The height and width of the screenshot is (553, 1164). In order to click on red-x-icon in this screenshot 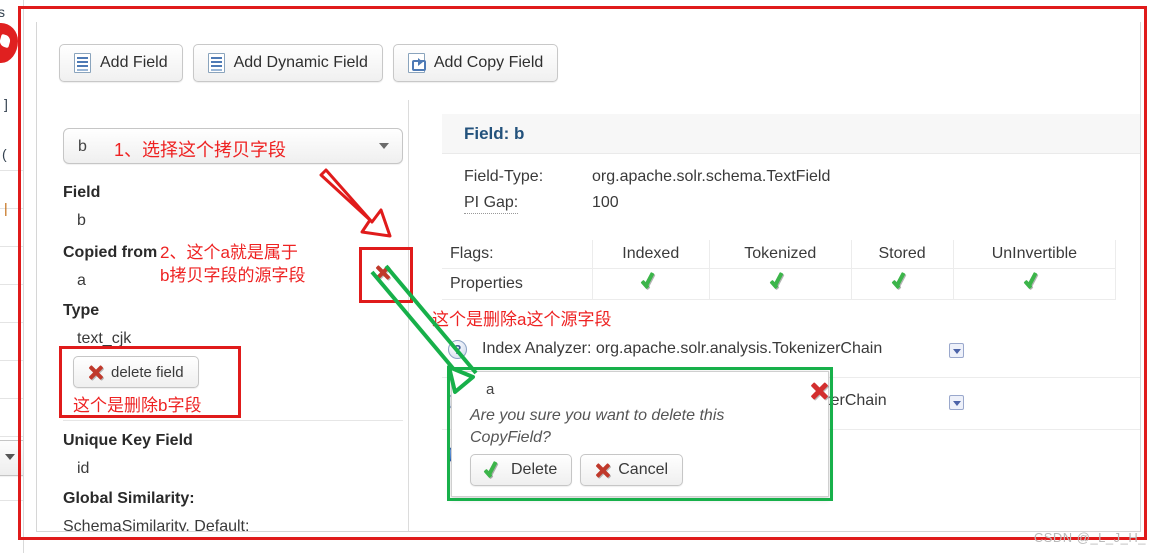, I will do `click(602, 470)`.